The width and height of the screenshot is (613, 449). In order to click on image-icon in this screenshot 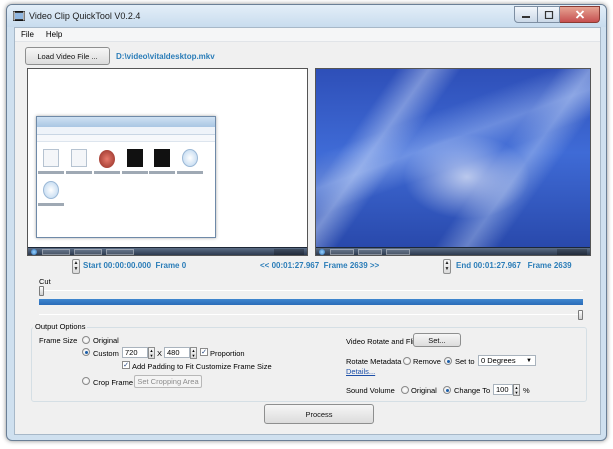, I will do `click(107, 159)`.